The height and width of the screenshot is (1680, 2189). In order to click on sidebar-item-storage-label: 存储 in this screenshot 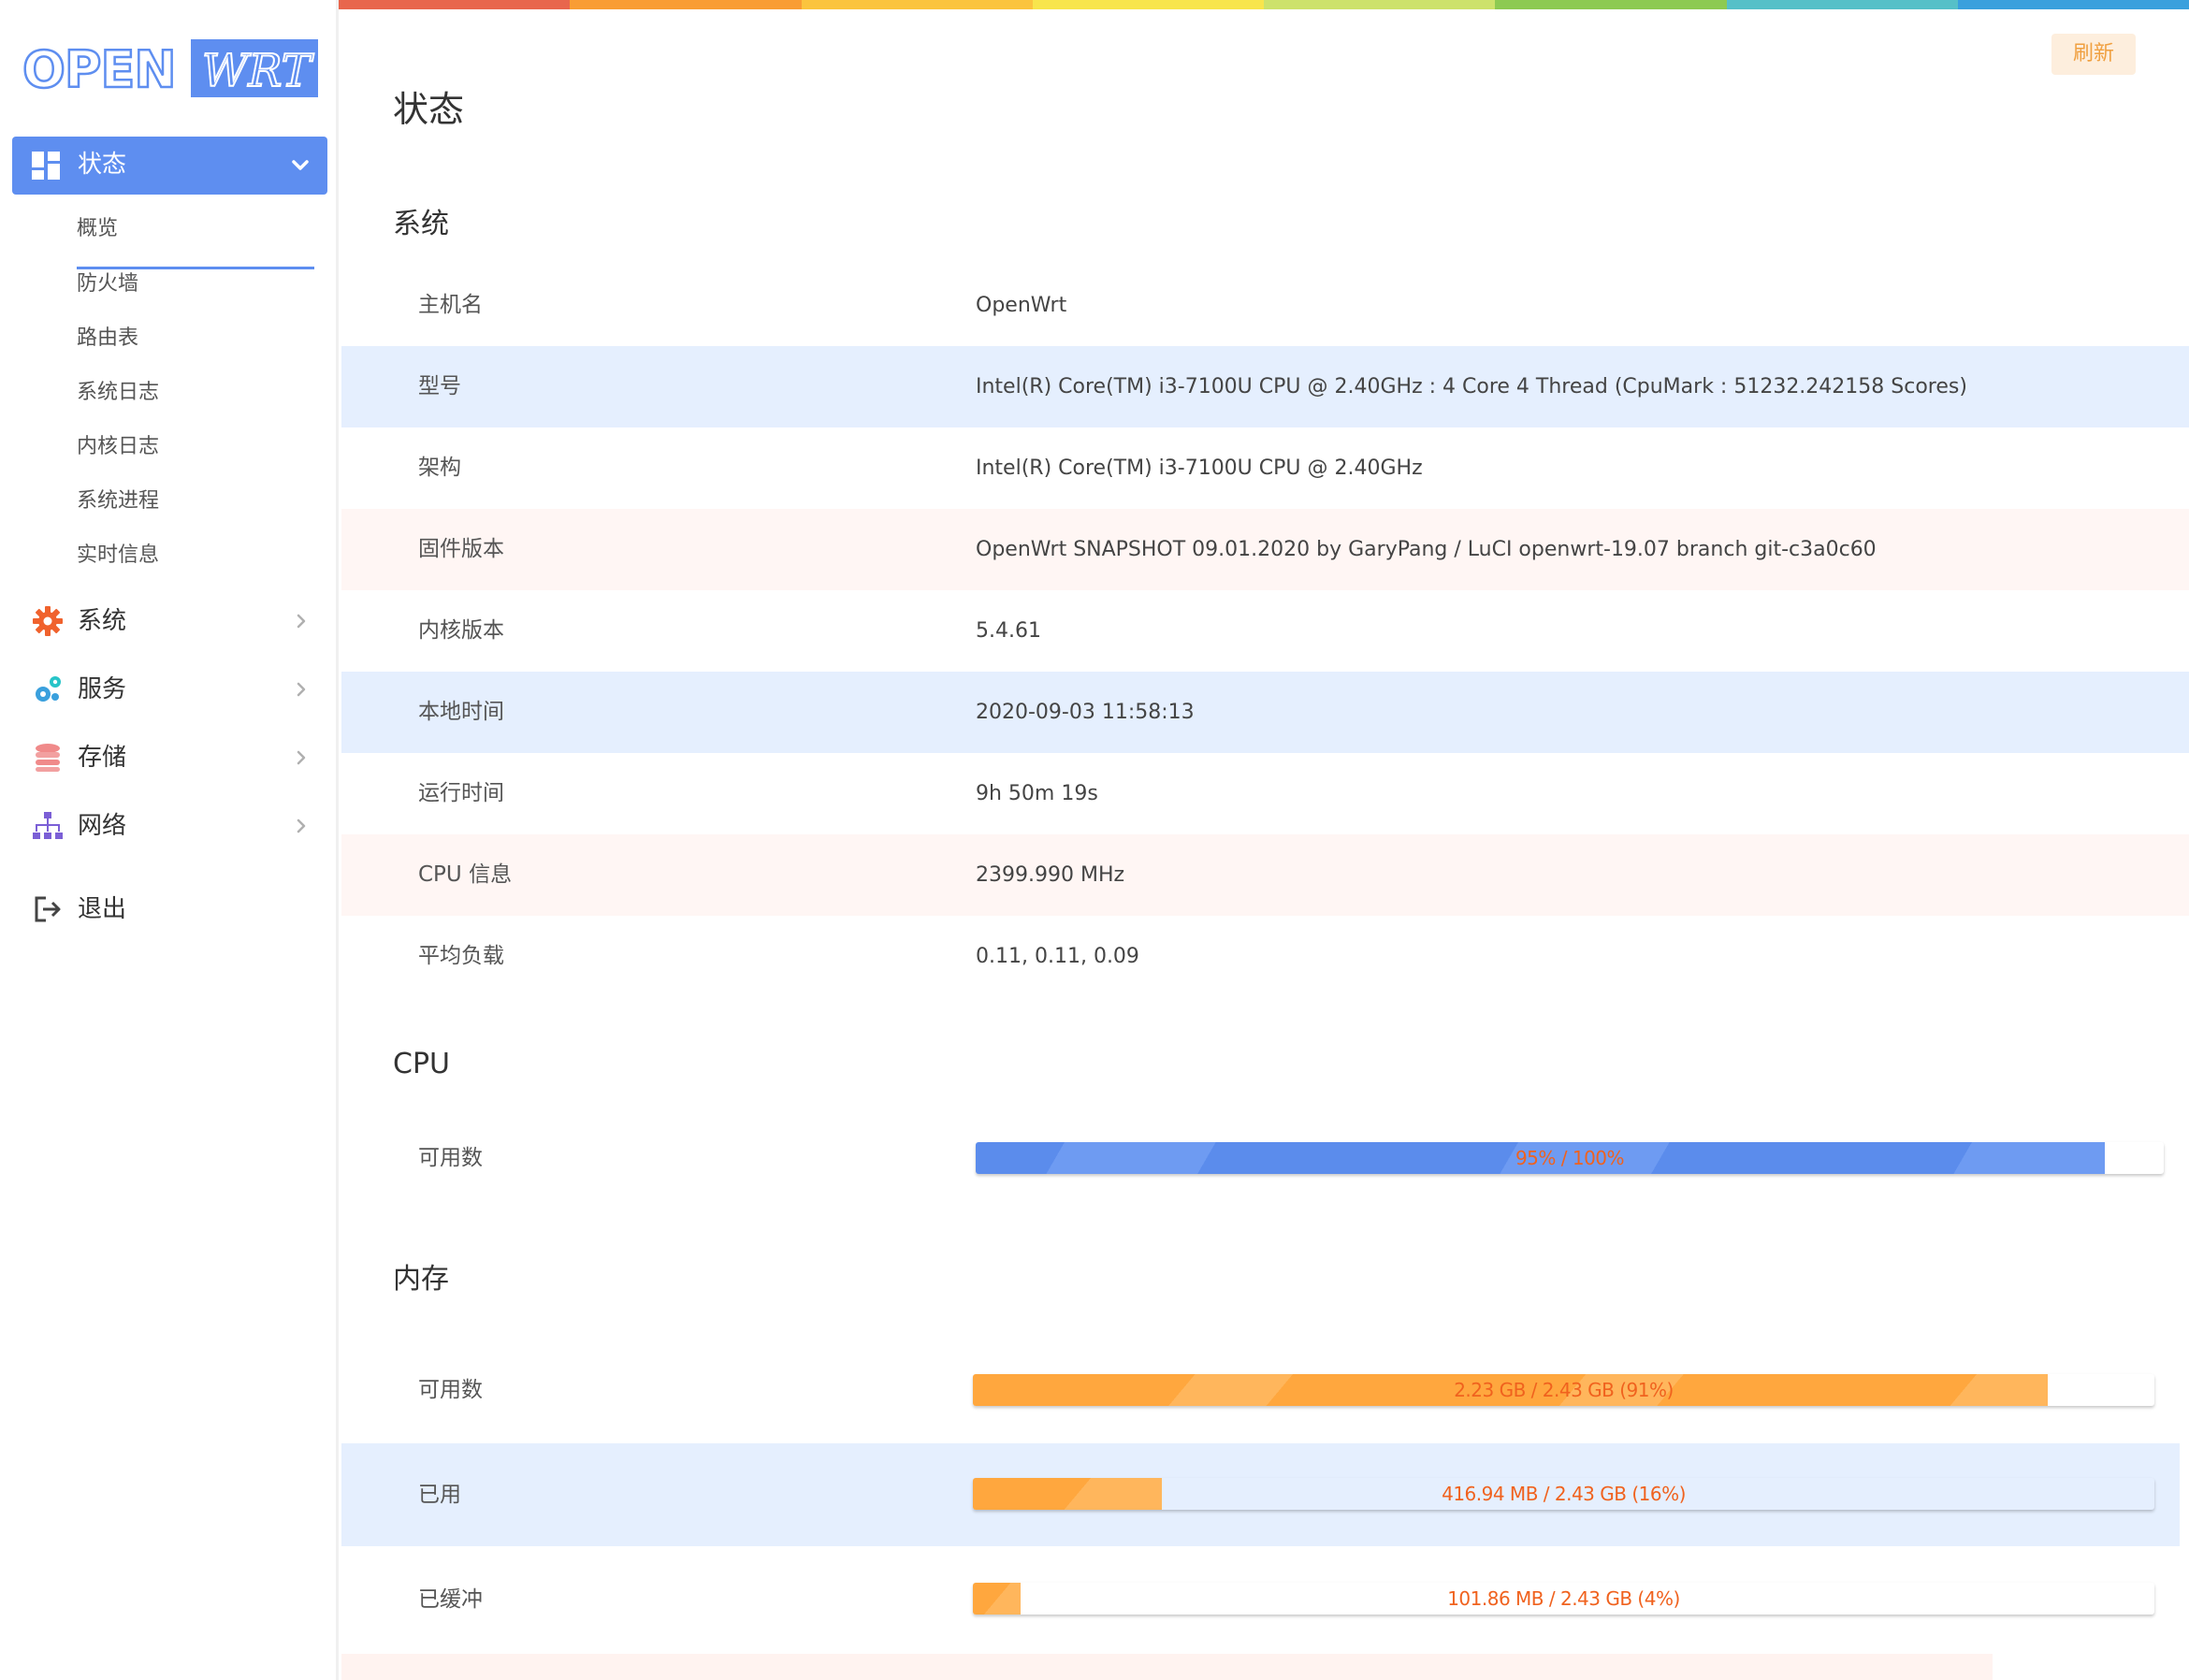, I will do `click(102, 758)`.